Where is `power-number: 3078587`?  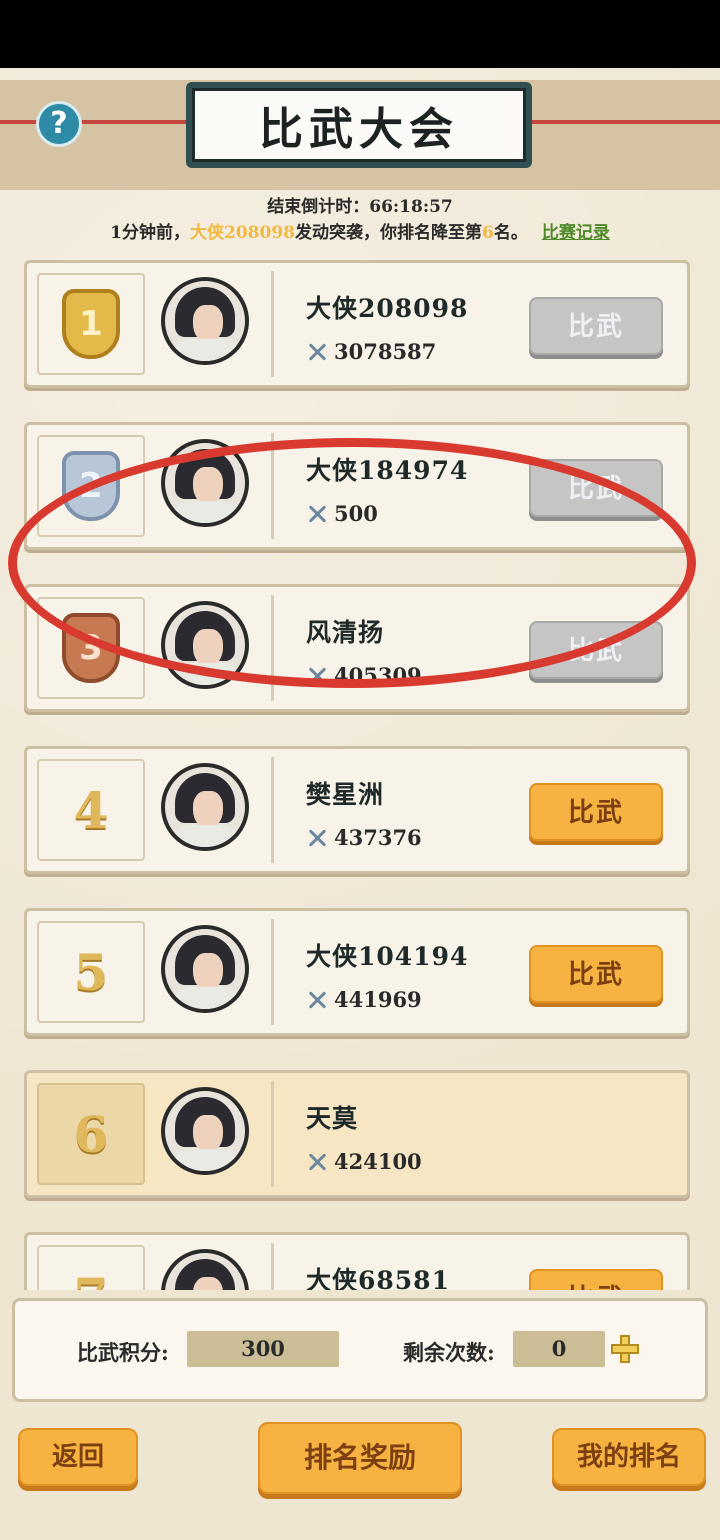 power-number: 3078587 is located at coordinates (385, 351).